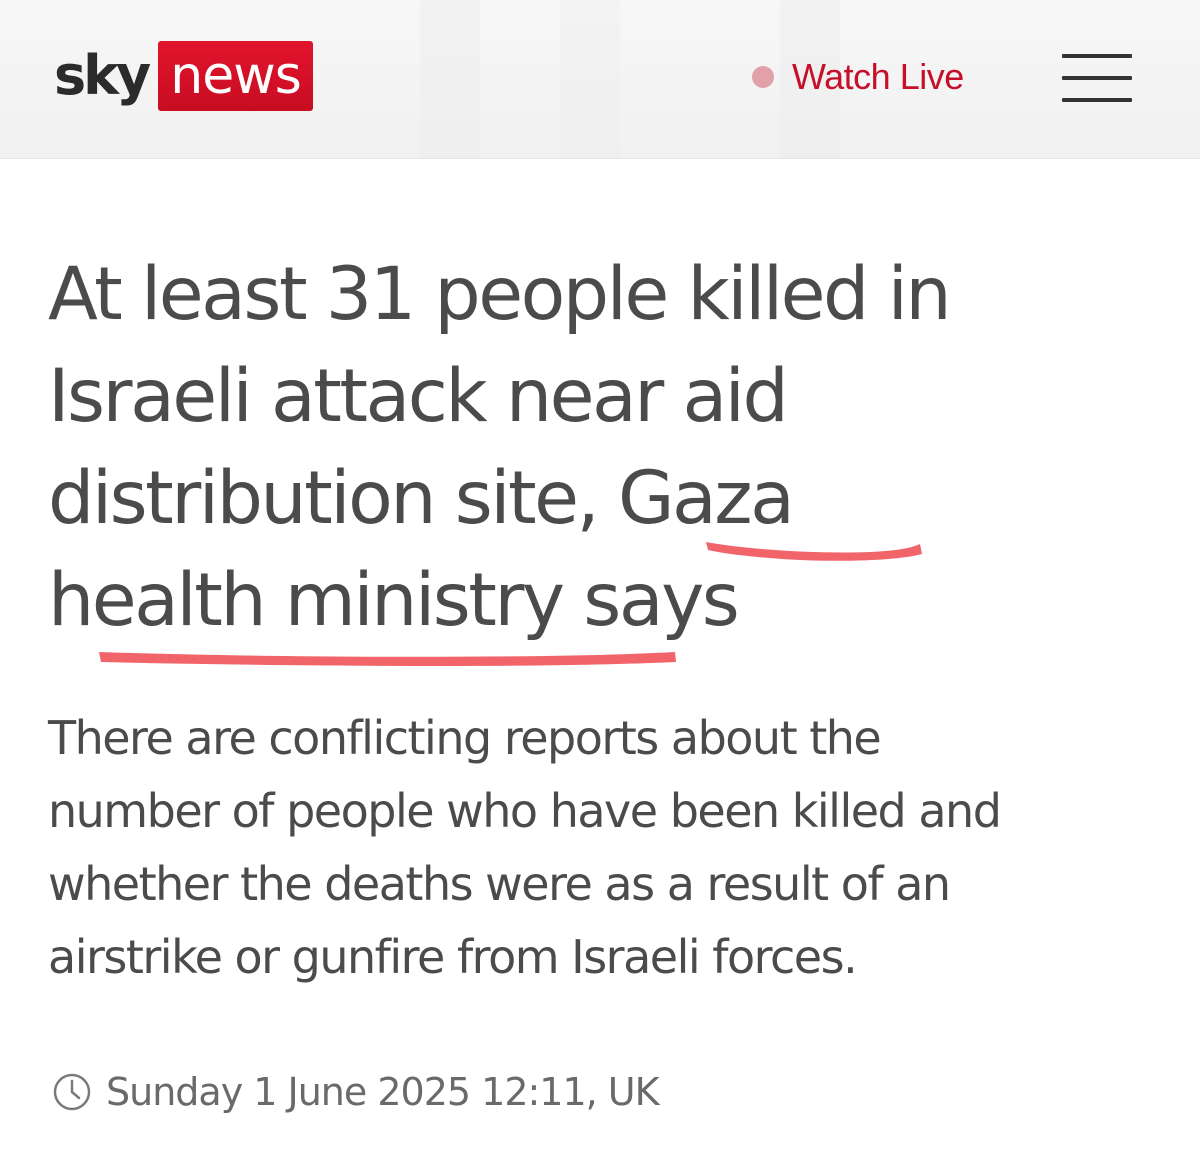 This screenshot has width=1200, height=1166. I want to click on live-dot-icon, so click(763, 77).